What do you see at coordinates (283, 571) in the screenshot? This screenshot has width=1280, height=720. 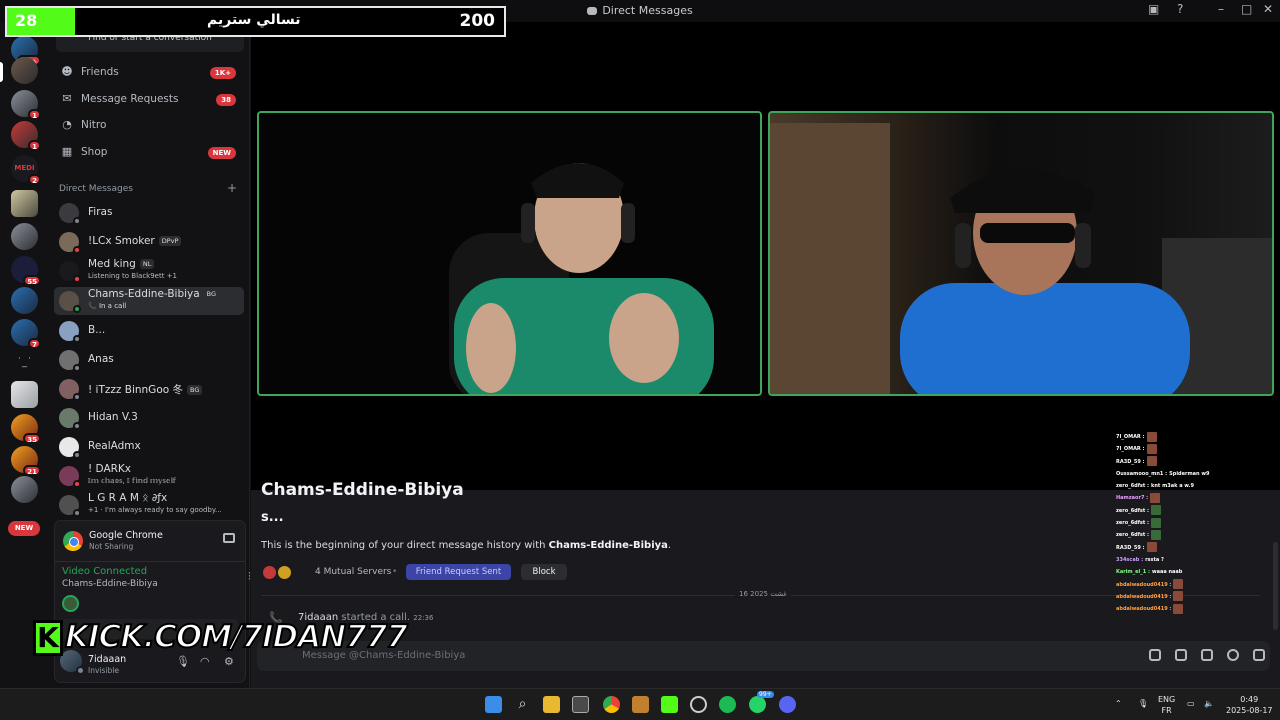 I see `mutual-server-icons` at bounding box center [283, 571].